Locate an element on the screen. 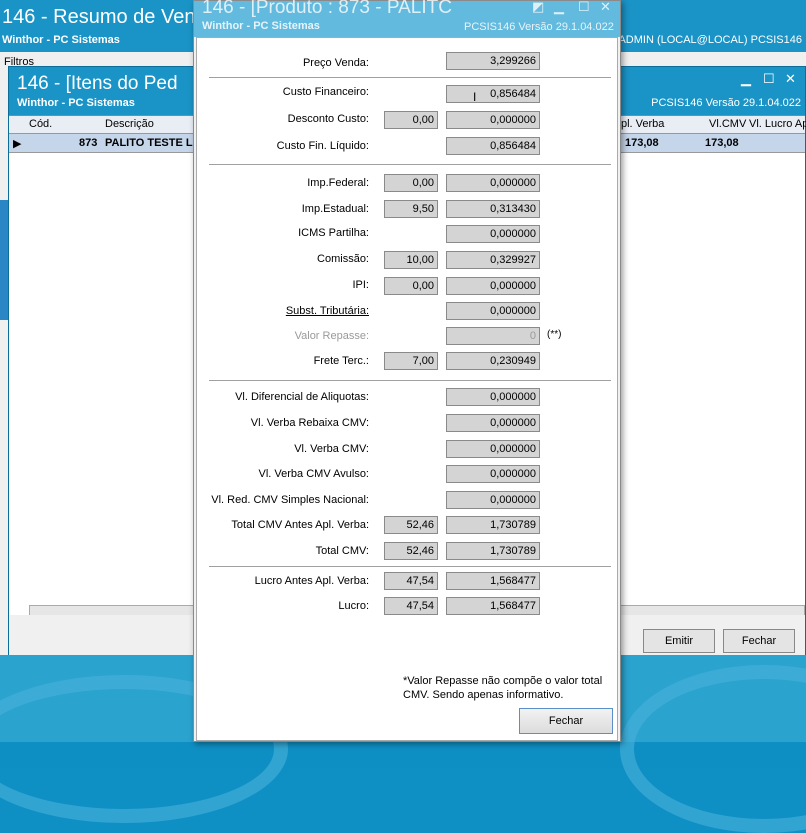  preco-venda-label: Preço Venda: is located at coordinates (335, 63).